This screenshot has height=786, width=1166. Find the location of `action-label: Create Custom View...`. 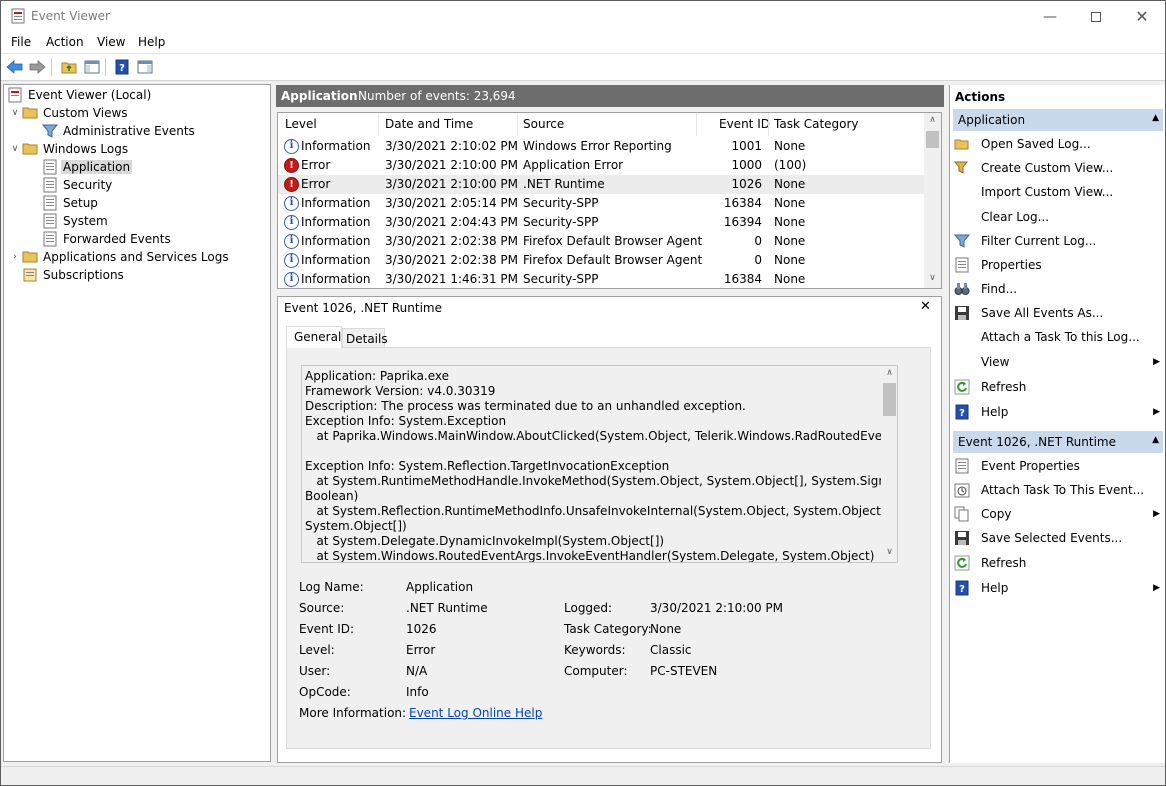

action-label: Create Custom View... is located at coordinates (1047, 168).